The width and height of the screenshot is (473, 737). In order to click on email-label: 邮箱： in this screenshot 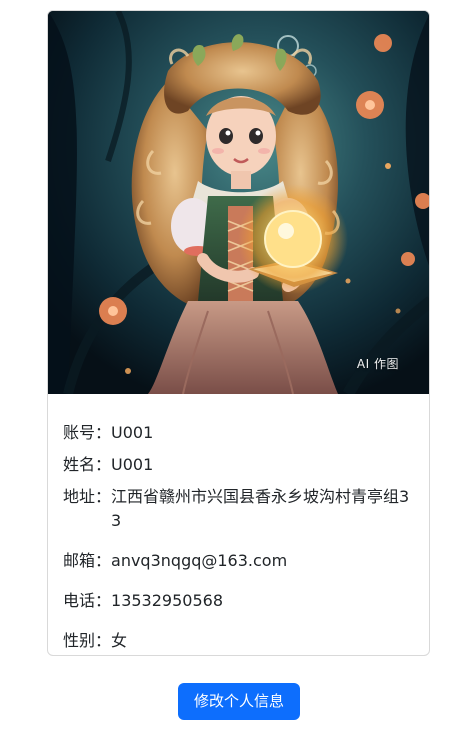, I will do `click(87, 560)`.